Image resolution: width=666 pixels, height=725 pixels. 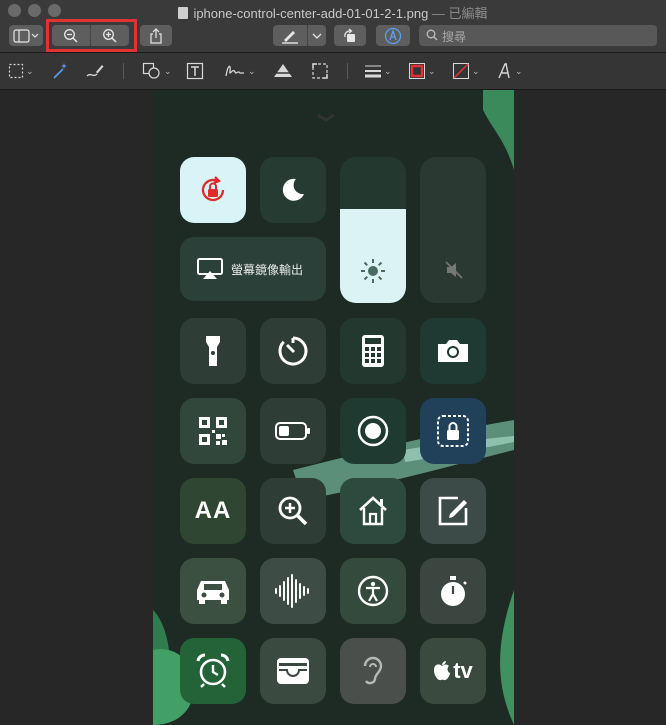 I want to click on sketch-icon, so click(x=95, y=71).